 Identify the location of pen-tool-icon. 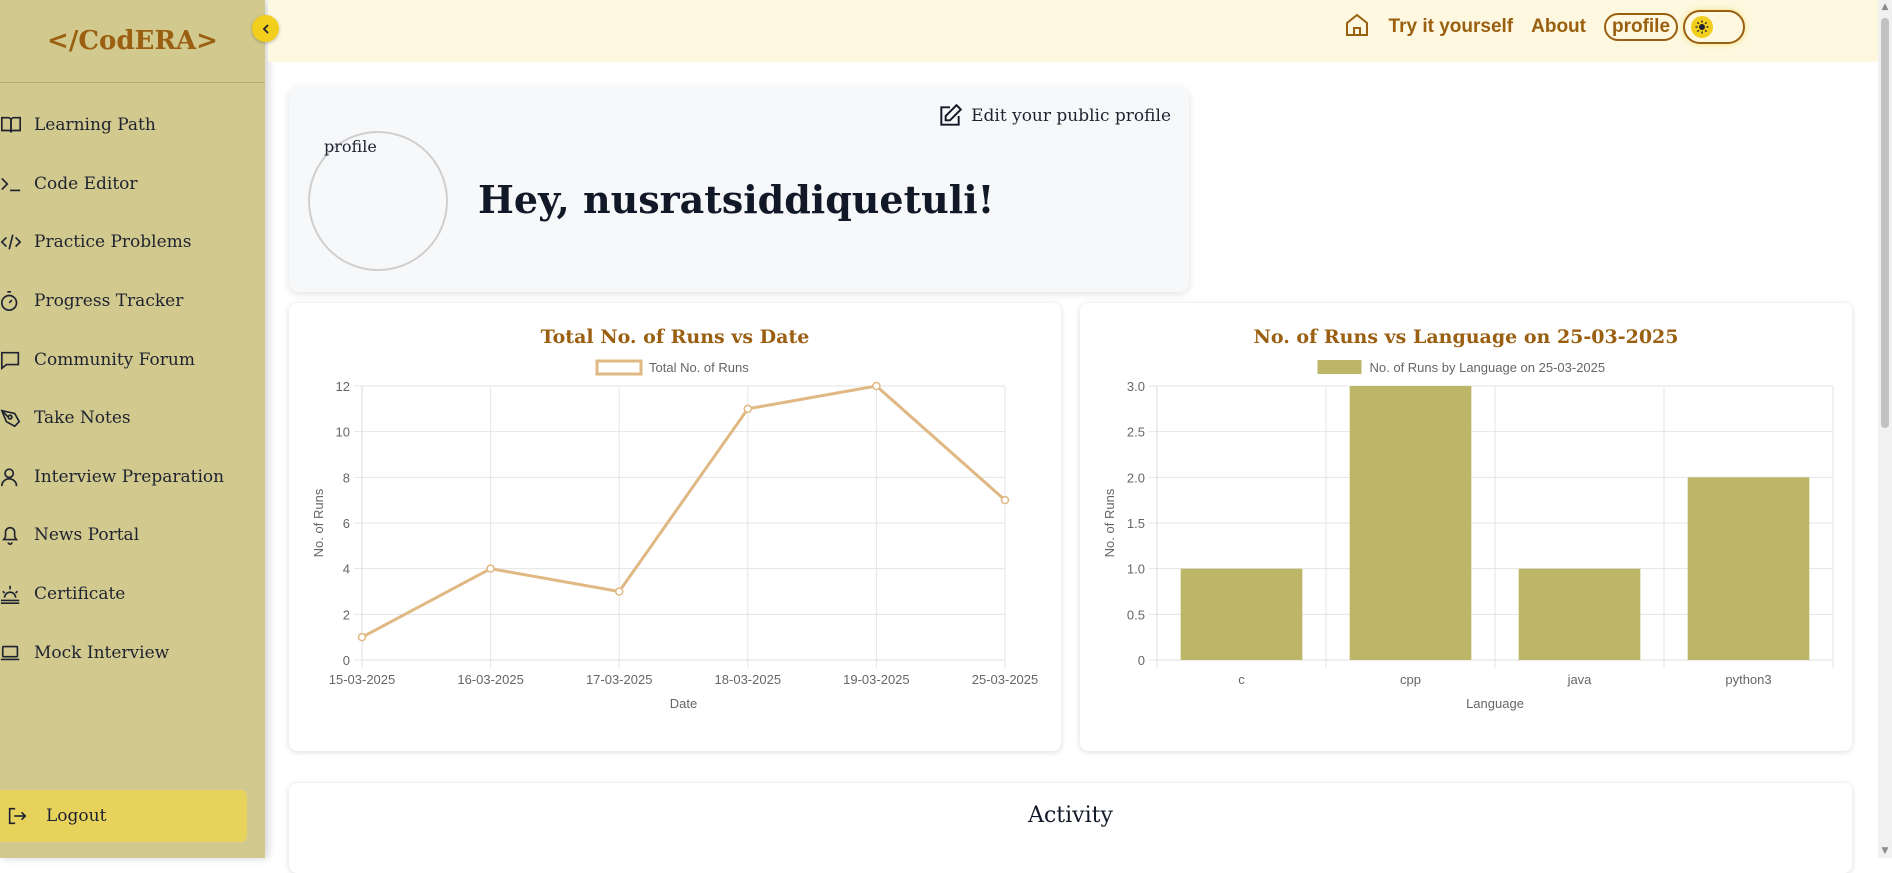
(17, 418).